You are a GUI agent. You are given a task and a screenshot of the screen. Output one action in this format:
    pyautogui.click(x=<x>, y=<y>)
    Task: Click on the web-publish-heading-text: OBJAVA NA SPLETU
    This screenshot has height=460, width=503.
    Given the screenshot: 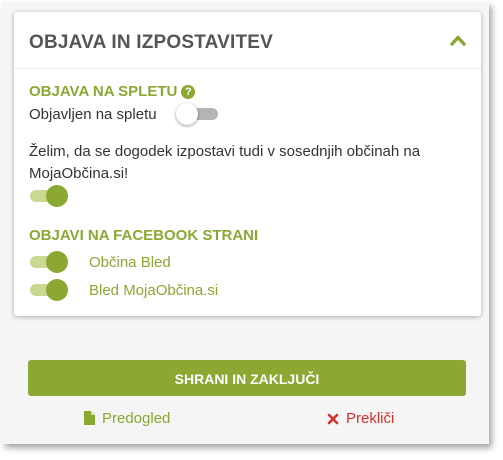 What is the action you would take?
    pyautogui.click(x=103, y=91)
    